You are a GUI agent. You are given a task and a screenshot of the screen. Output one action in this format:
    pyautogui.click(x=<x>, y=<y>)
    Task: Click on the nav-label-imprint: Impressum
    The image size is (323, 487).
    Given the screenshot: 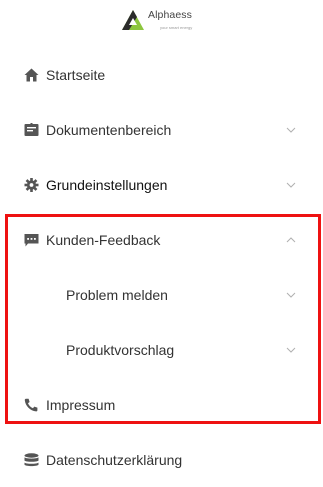 What is the action you would take?
    pyautogui.click(x=81, y=405)
    